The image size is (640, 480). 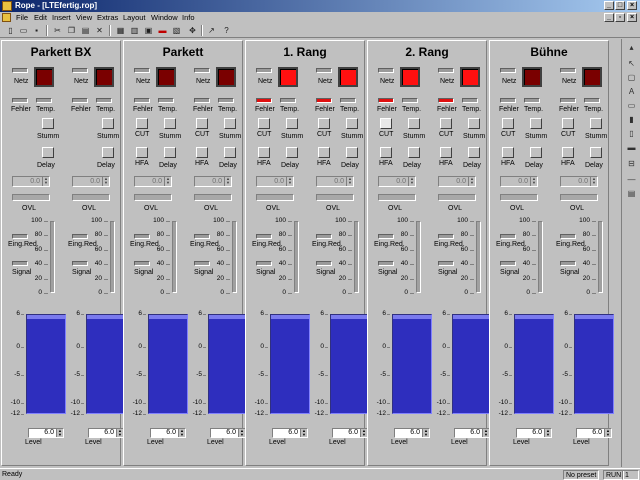 I want to click on maximize-button: □, so click(x=620, y=5).